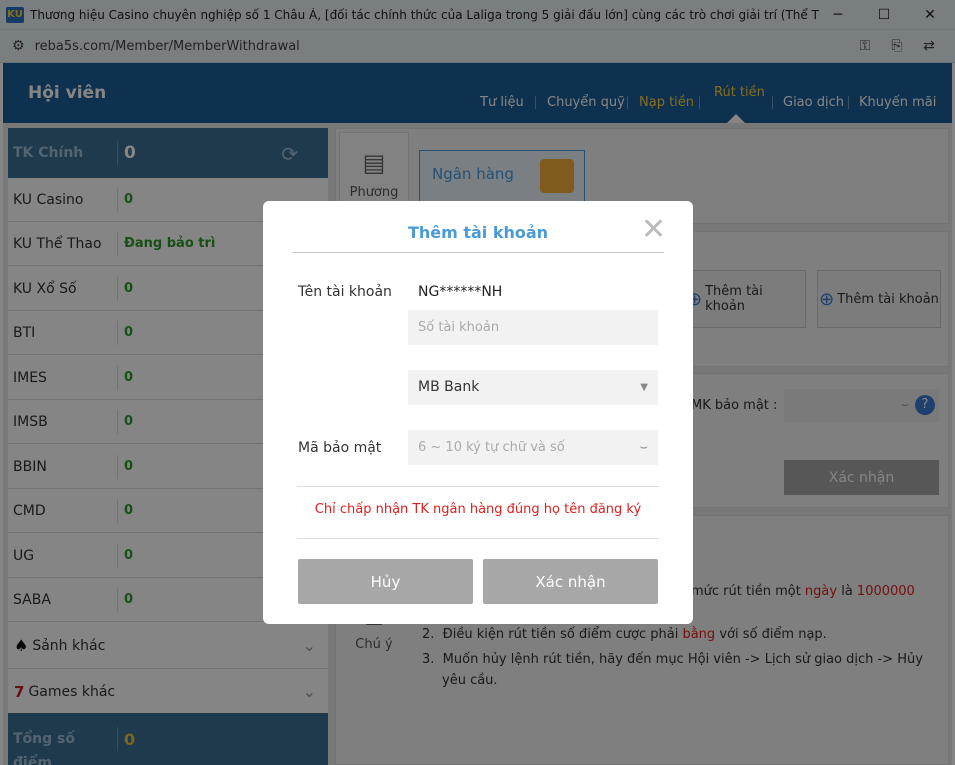  Describe the element at coordinates (345, 292) in the screenshot. I see `account-name-label: Tên tài khoản` at that location.